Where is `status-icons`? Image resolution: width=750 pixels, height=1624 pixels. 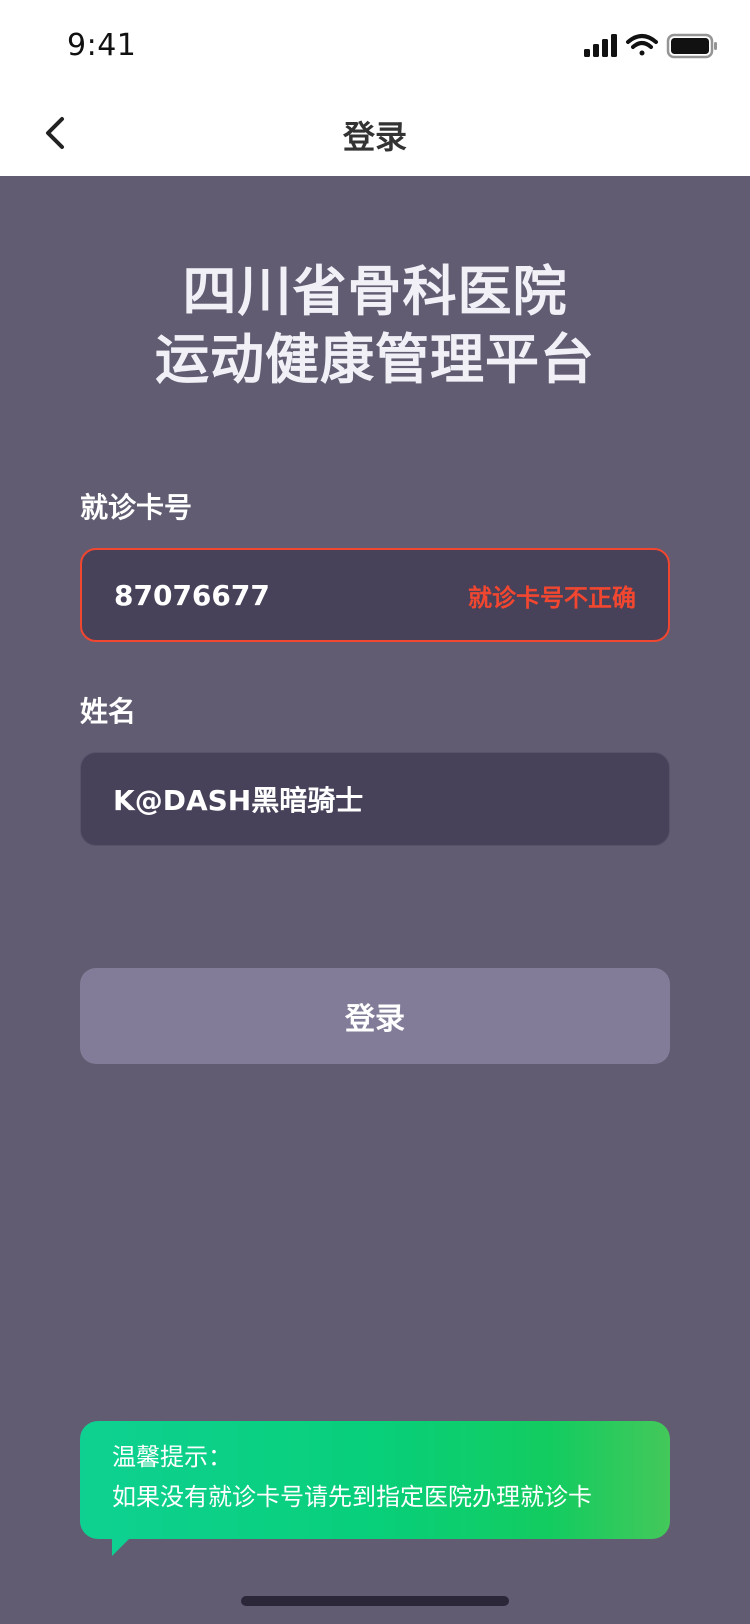
status-icons is located at coordinates (652, 47).